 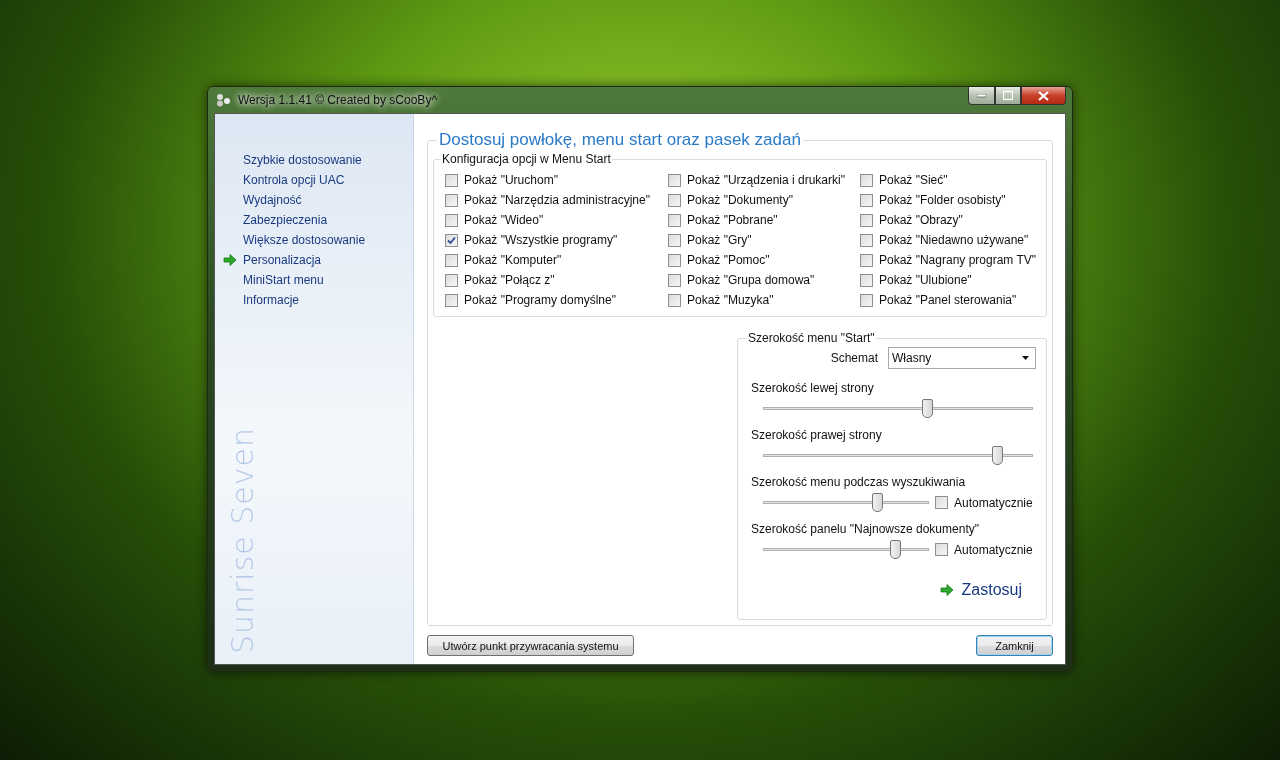 I want to click on minimize-icon, so click(x=981, y=95).